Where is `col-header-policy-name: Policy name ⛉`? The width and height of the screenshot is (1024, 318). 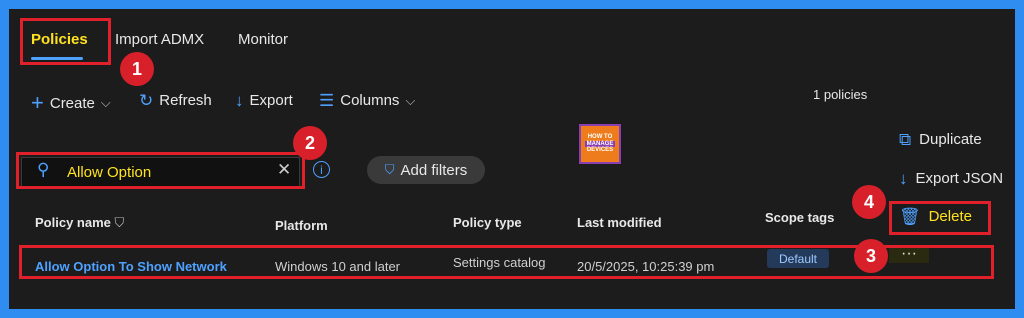 col-header-policy-name: Policy name ⛉ is located at coordinates (79, 223).